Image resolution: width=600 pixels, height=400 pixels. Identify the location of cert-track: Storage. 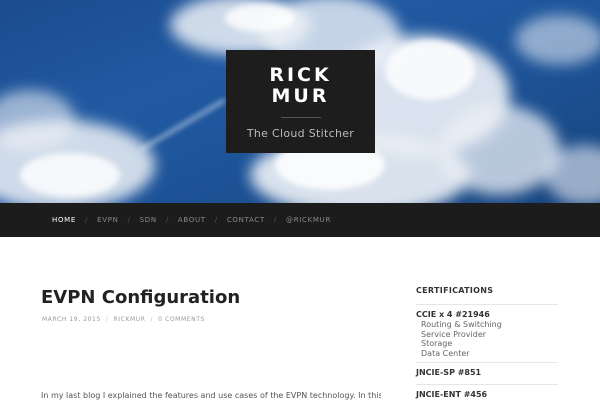
(437, 343).